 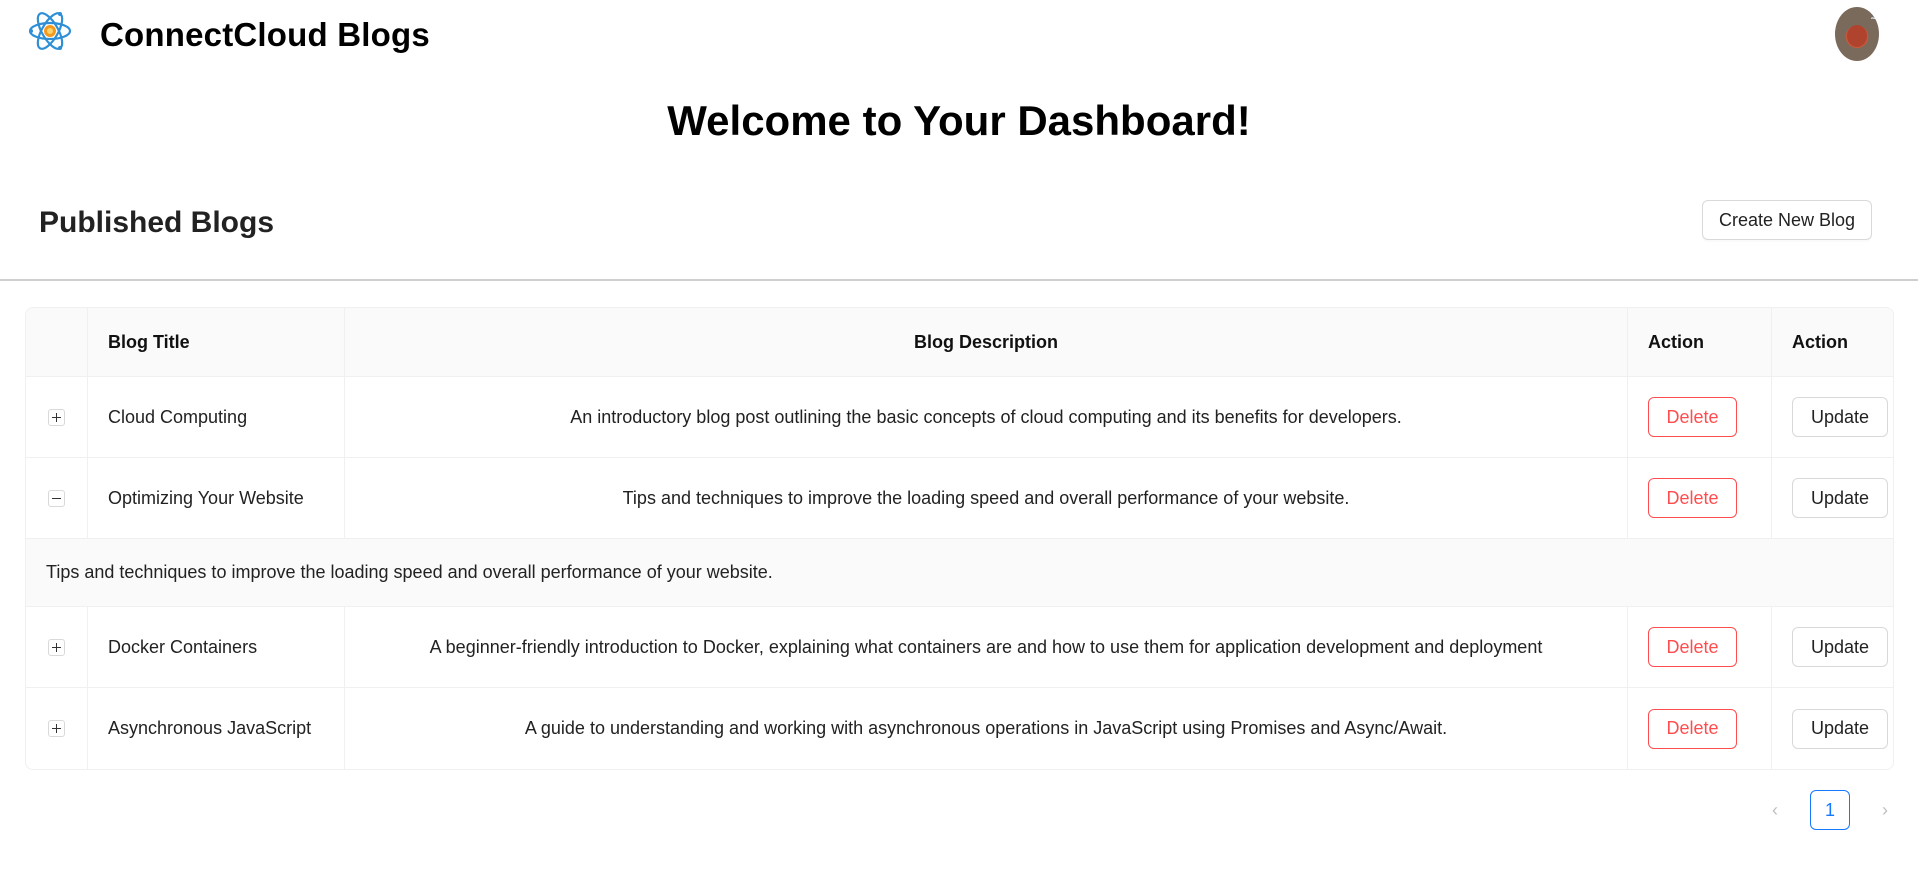 What do you see at coordinates (216, 342) in the screenshot?
I see `column-header-title: Blog Title` at bounding box center [216, 342].